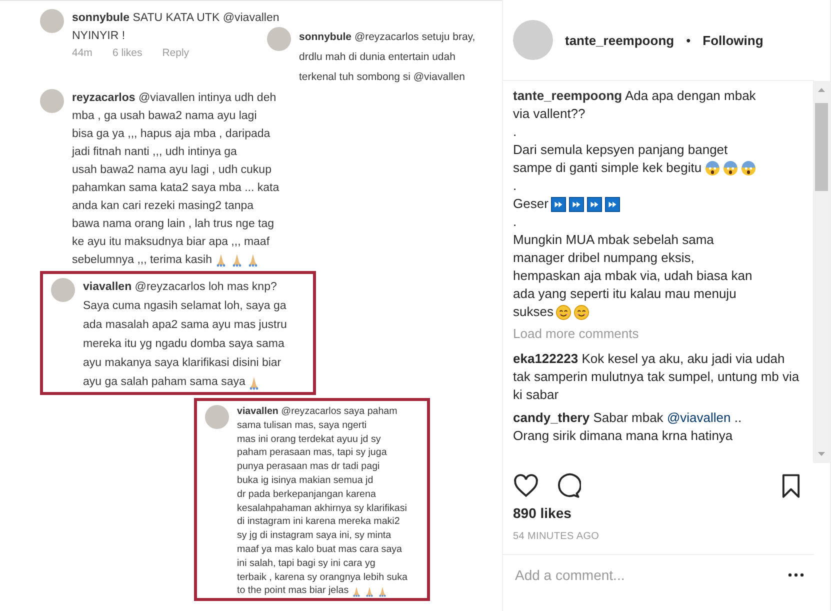  I want to click on comment-text: sebelumnya ,,, terima kasih, so click(142, 260).